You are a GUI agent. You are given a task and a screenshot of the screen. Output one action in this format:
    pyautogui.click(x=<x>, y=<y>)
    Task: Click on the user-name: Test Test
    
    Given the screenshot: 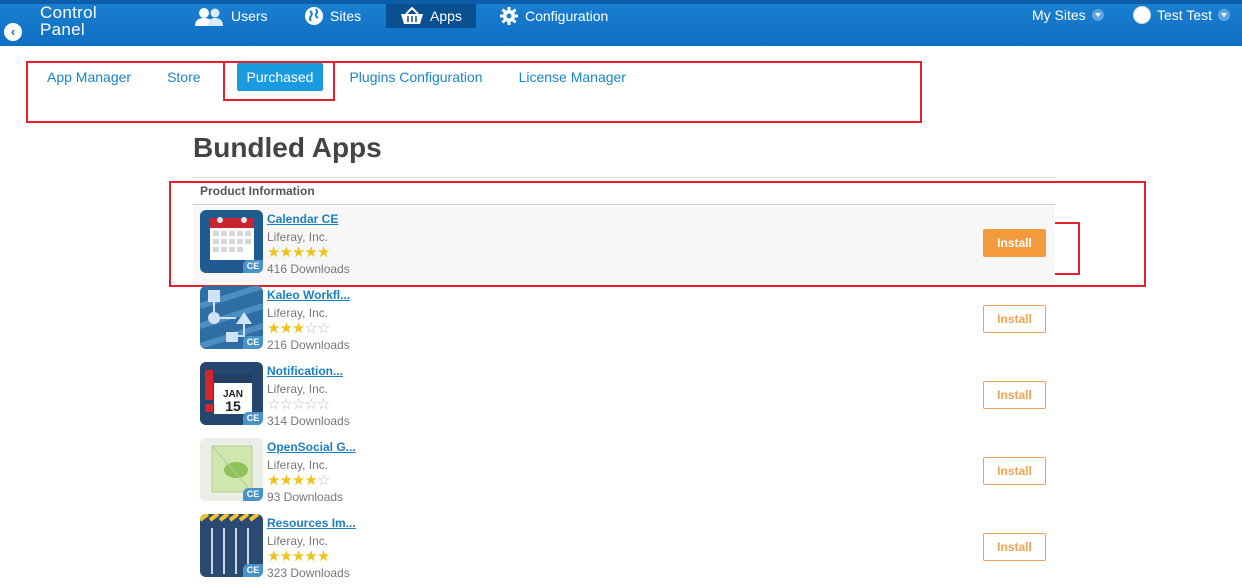 What is the action you would take?
    pyautogui.click(x=1184, y=15)
    